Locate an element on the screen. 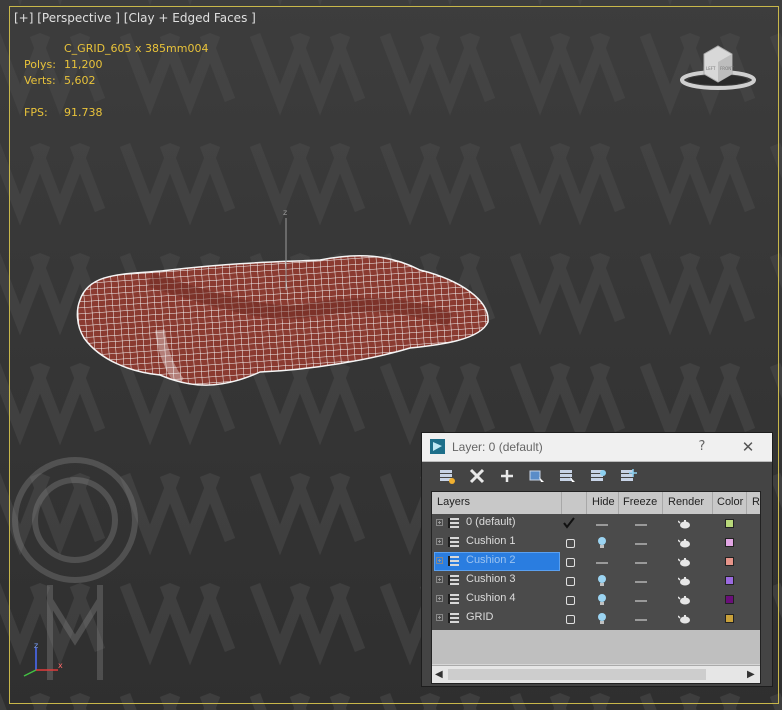 This screenshot has height=710, width=782. scroll-right-icon: ▶ is located at coordinates (751, 674).